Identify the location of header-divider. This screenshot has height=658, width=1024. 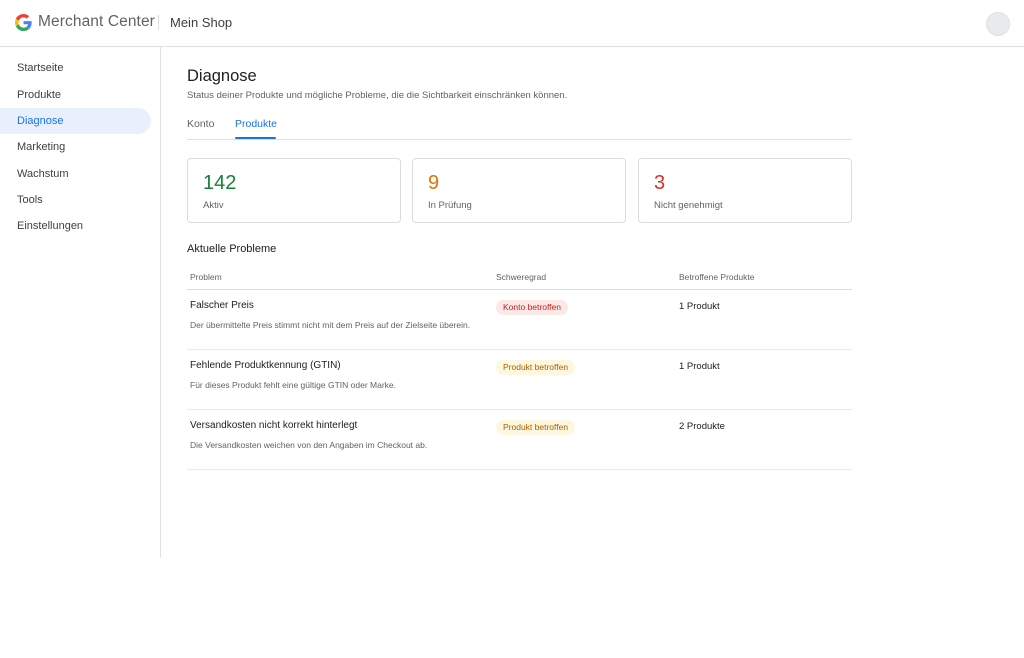
(158, 22).